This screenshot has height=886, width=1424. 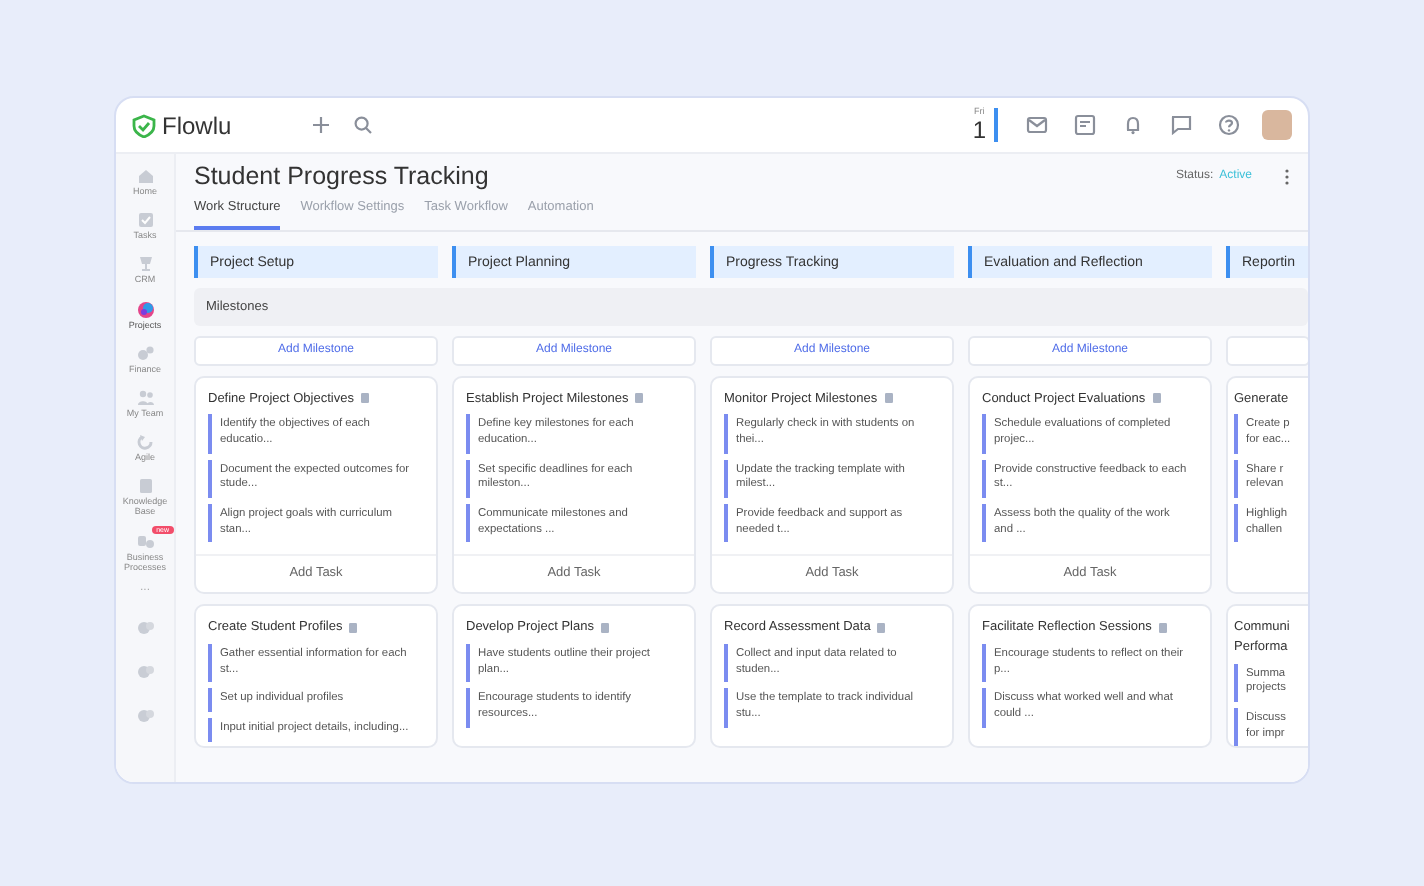 What do you see at coordinates (145, 264) in the screenshot?
I see `trophy-icon` at bounding box center [145, 264].